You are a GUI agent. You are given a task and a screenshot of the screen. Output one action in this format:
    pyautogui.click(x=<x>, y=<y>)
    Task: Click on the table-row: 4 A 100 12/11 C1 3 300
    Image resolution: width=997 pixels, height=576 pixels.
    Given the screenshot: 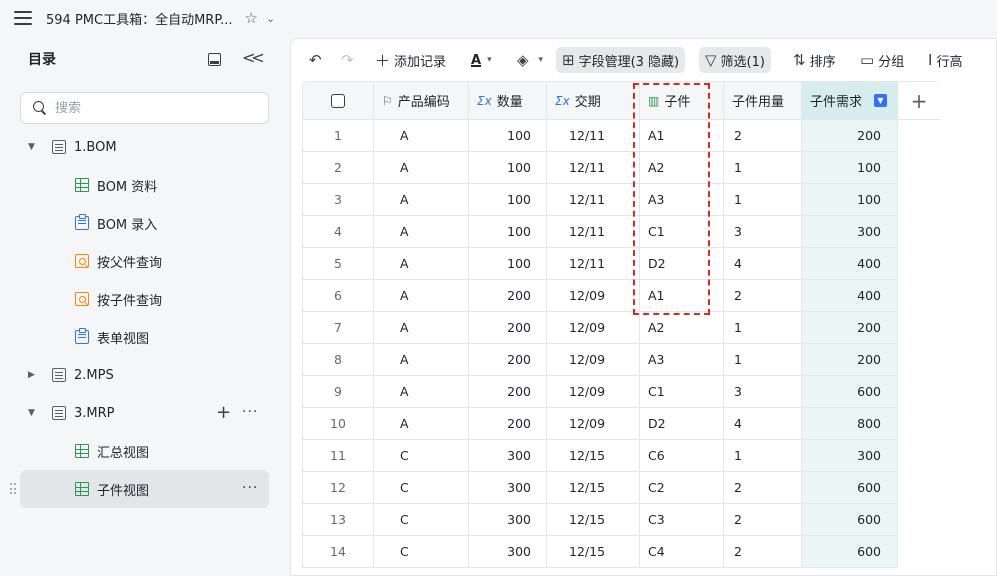 What is the action you would take?
    pyautogui.click(x=621, y=232)
    